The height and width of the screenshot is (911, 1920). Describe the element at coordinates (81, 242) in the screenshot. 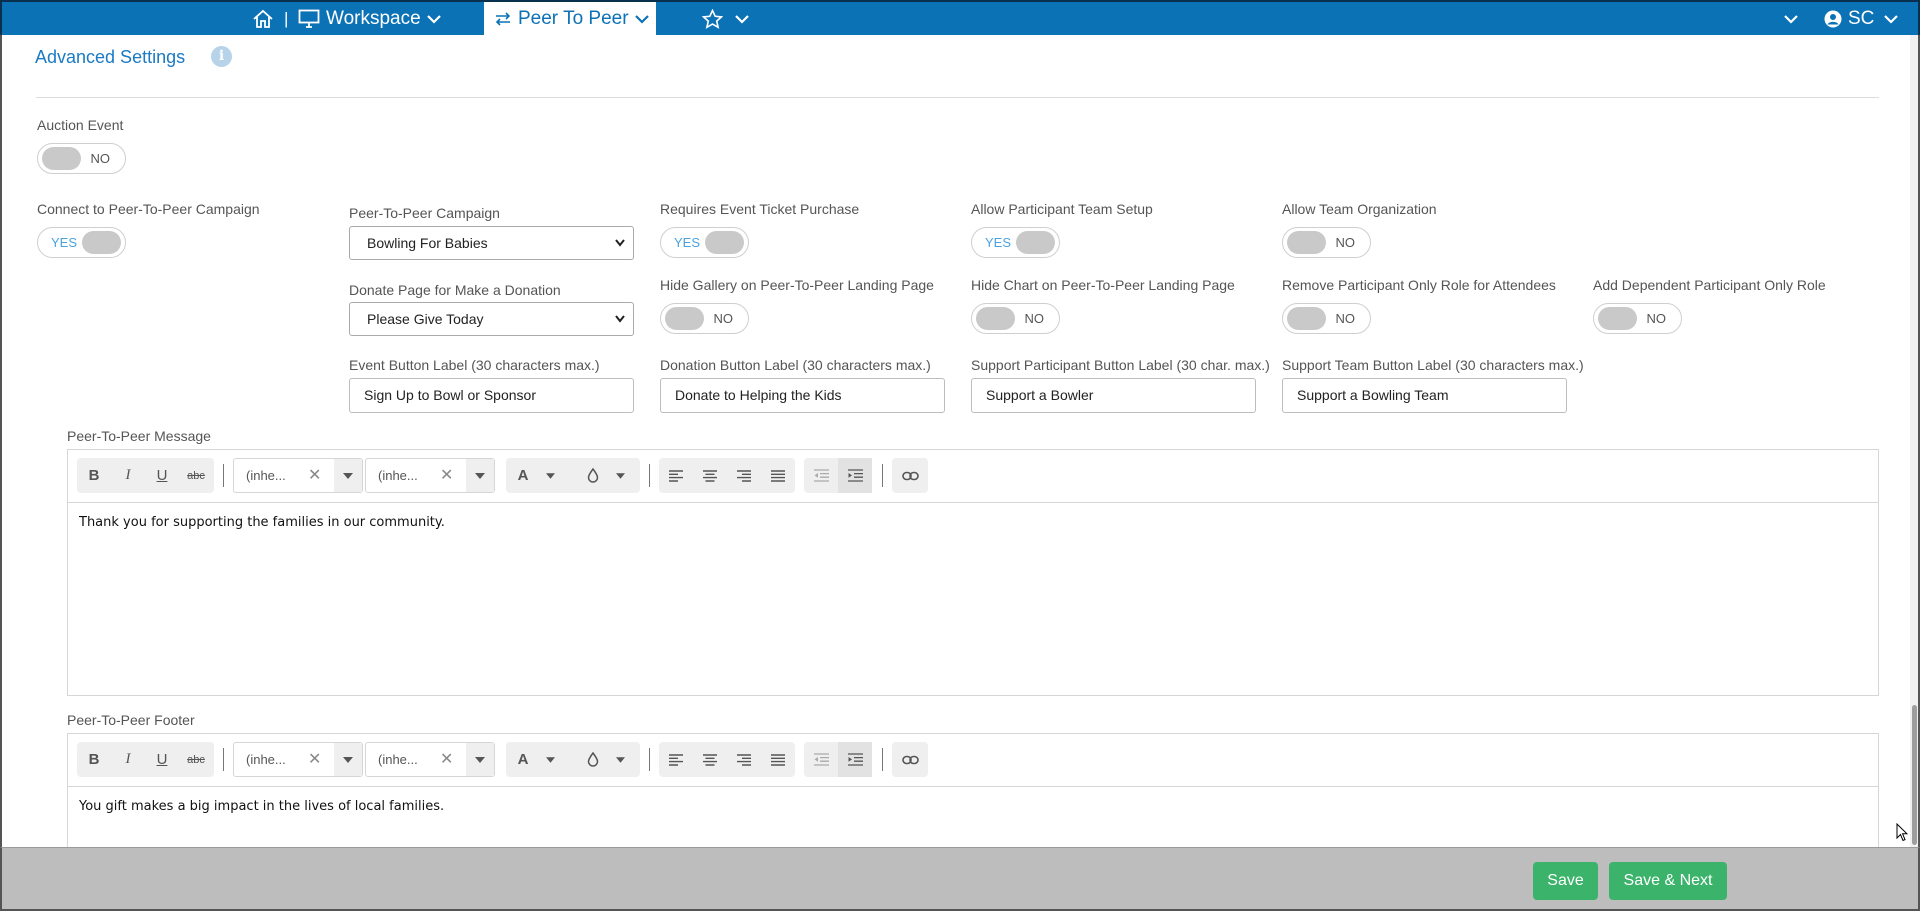

I see `connect-campaign-toggle: YES` at that location.